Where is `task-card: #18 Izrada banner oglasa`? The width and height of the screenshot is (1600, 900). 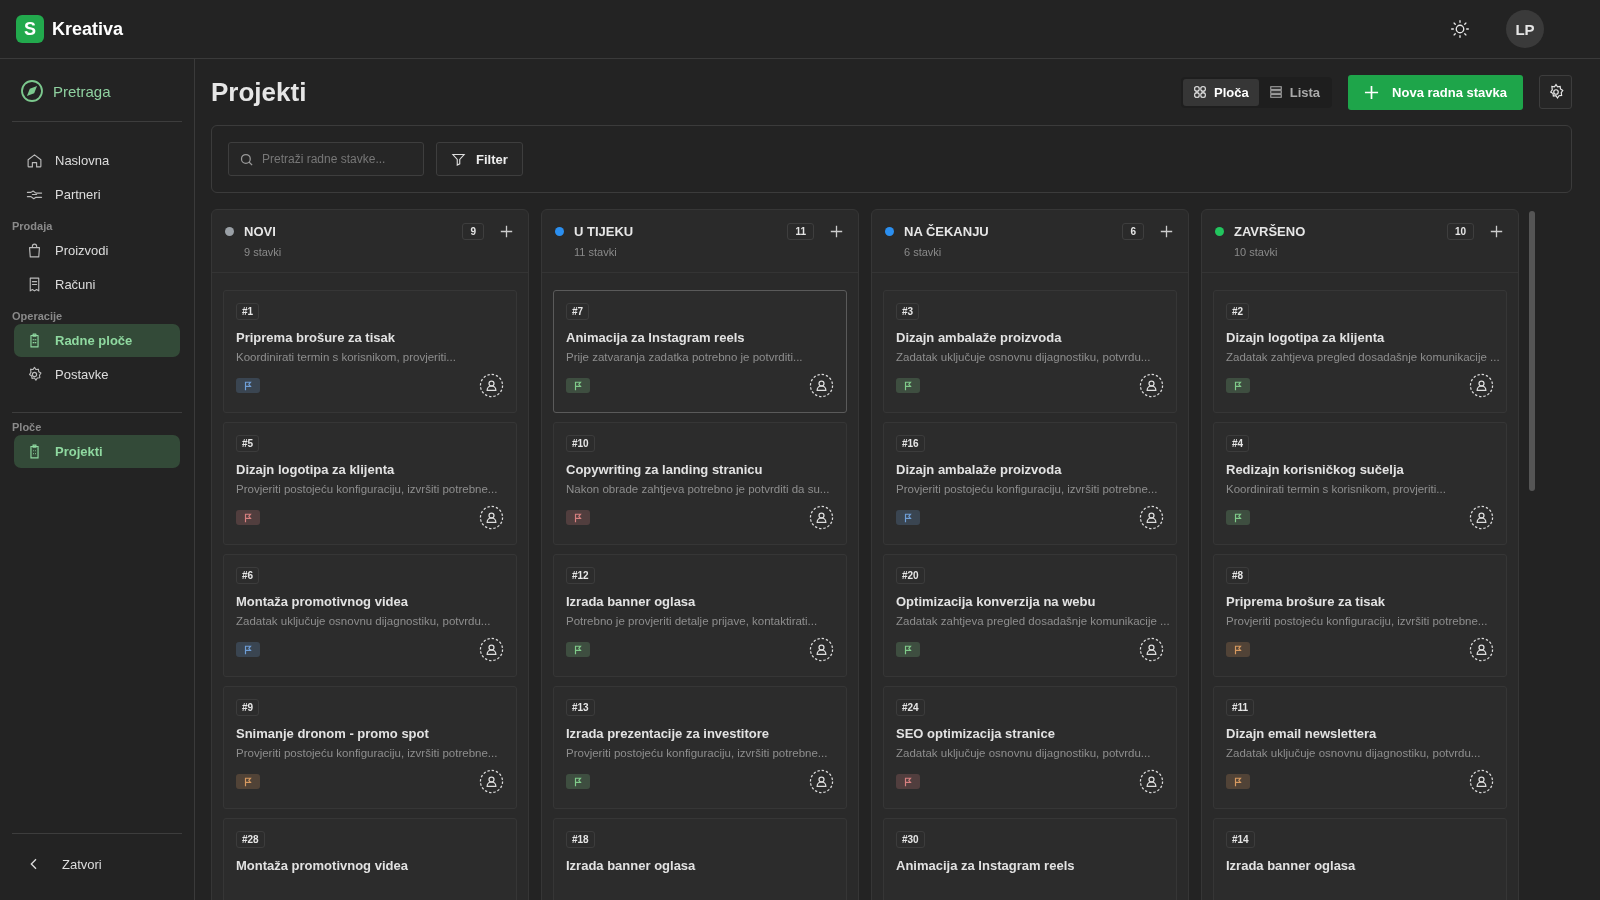
task-card: #18 Izrada banner oglasa is located at coordinates (700, 859).